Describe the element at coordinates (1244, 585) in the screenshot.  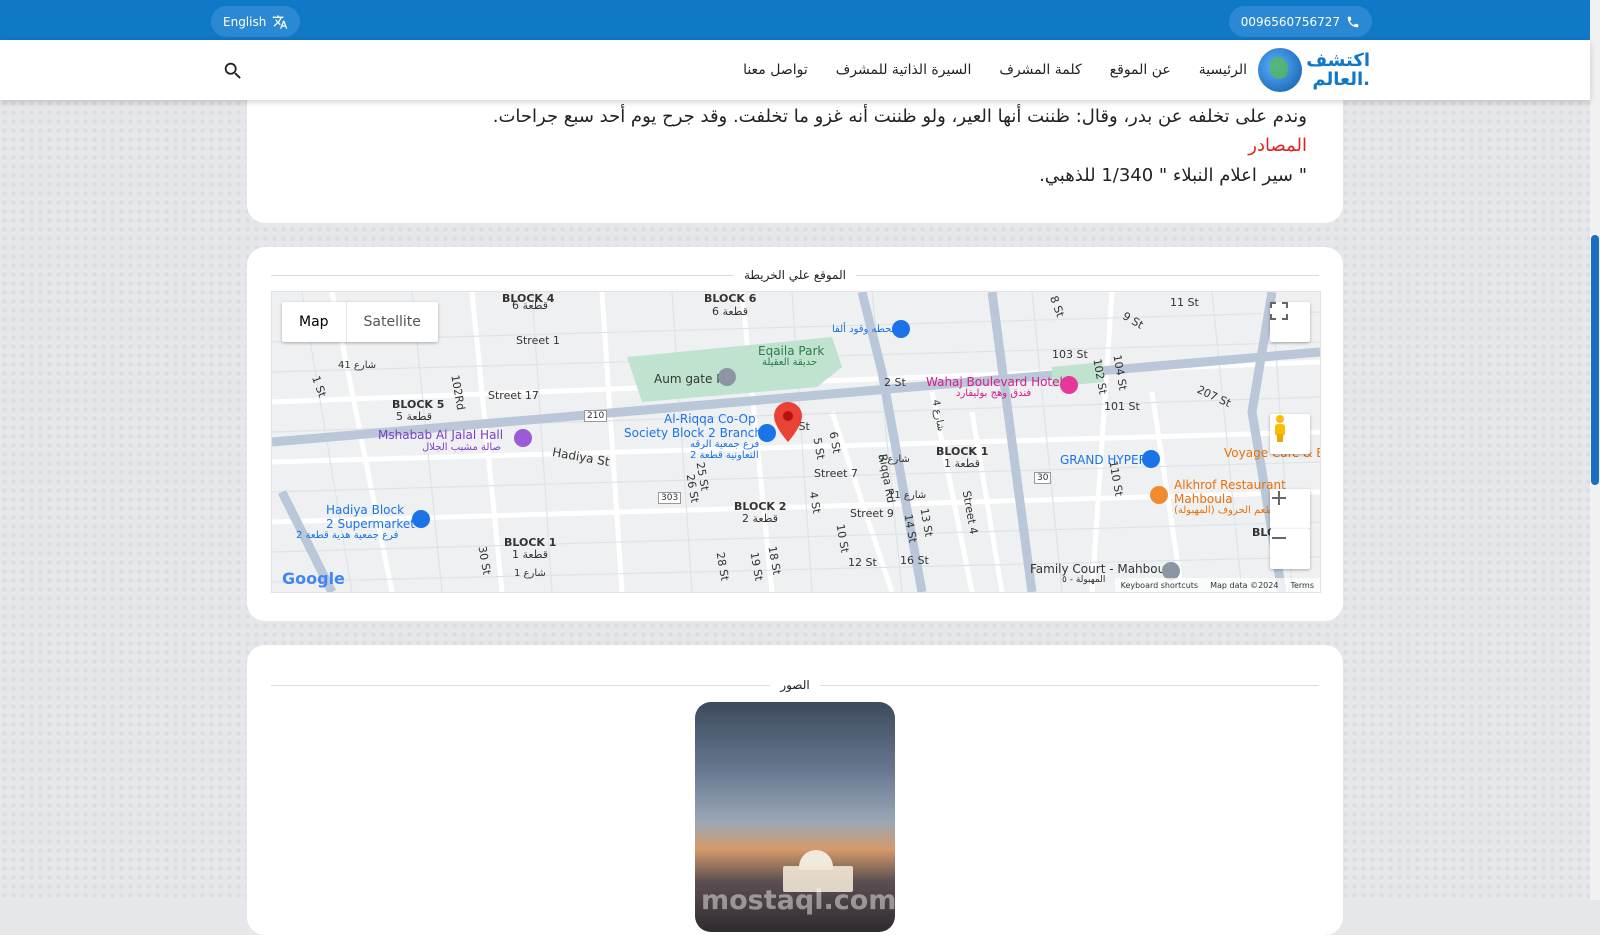
I see `map-data-attribution: Map data ©2024` at that location.